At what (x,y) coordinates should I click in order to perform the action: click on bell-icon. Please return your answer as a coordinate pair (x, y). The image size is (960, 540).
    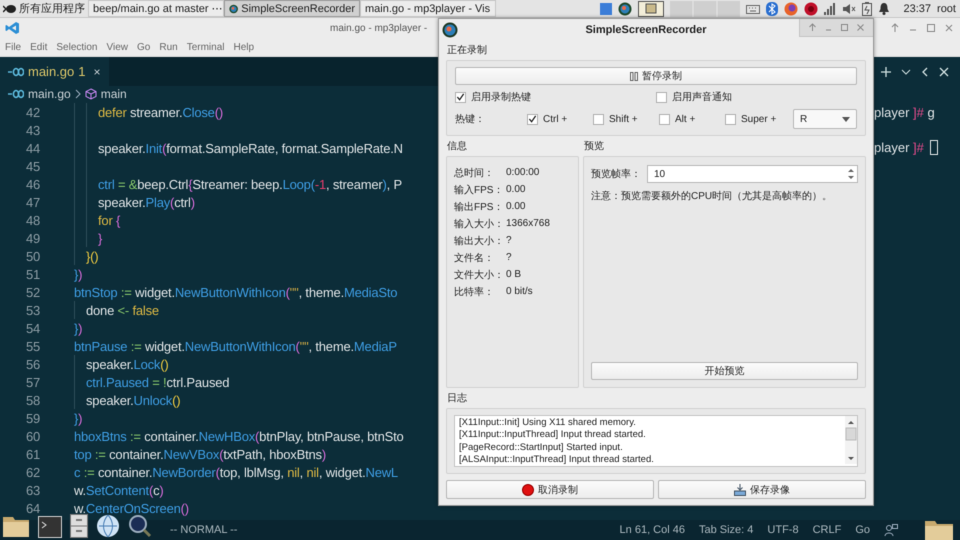
    Looking at the image, I should click on (884, 8).